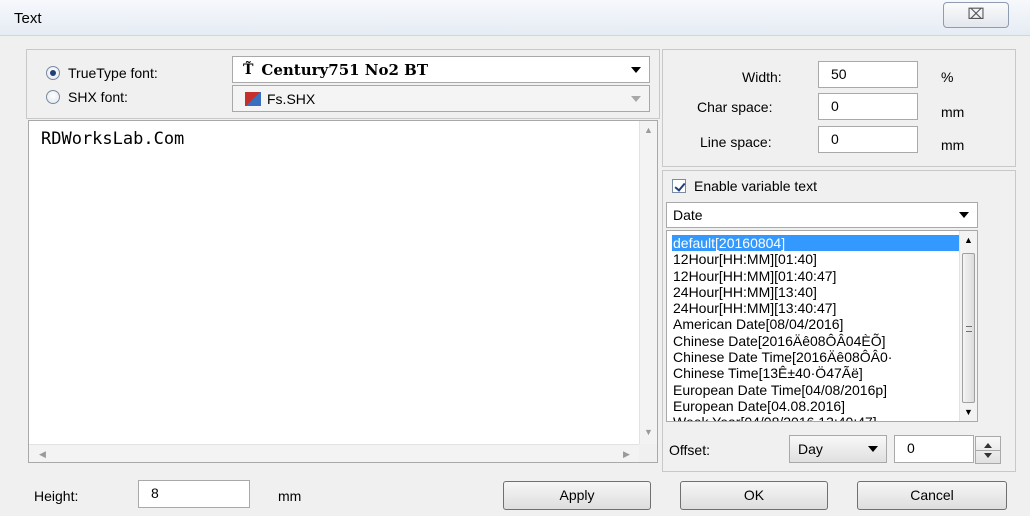 The width and height of the screenshot is (1030, 516). I want to click on offset-spinner, so click(988, 450).